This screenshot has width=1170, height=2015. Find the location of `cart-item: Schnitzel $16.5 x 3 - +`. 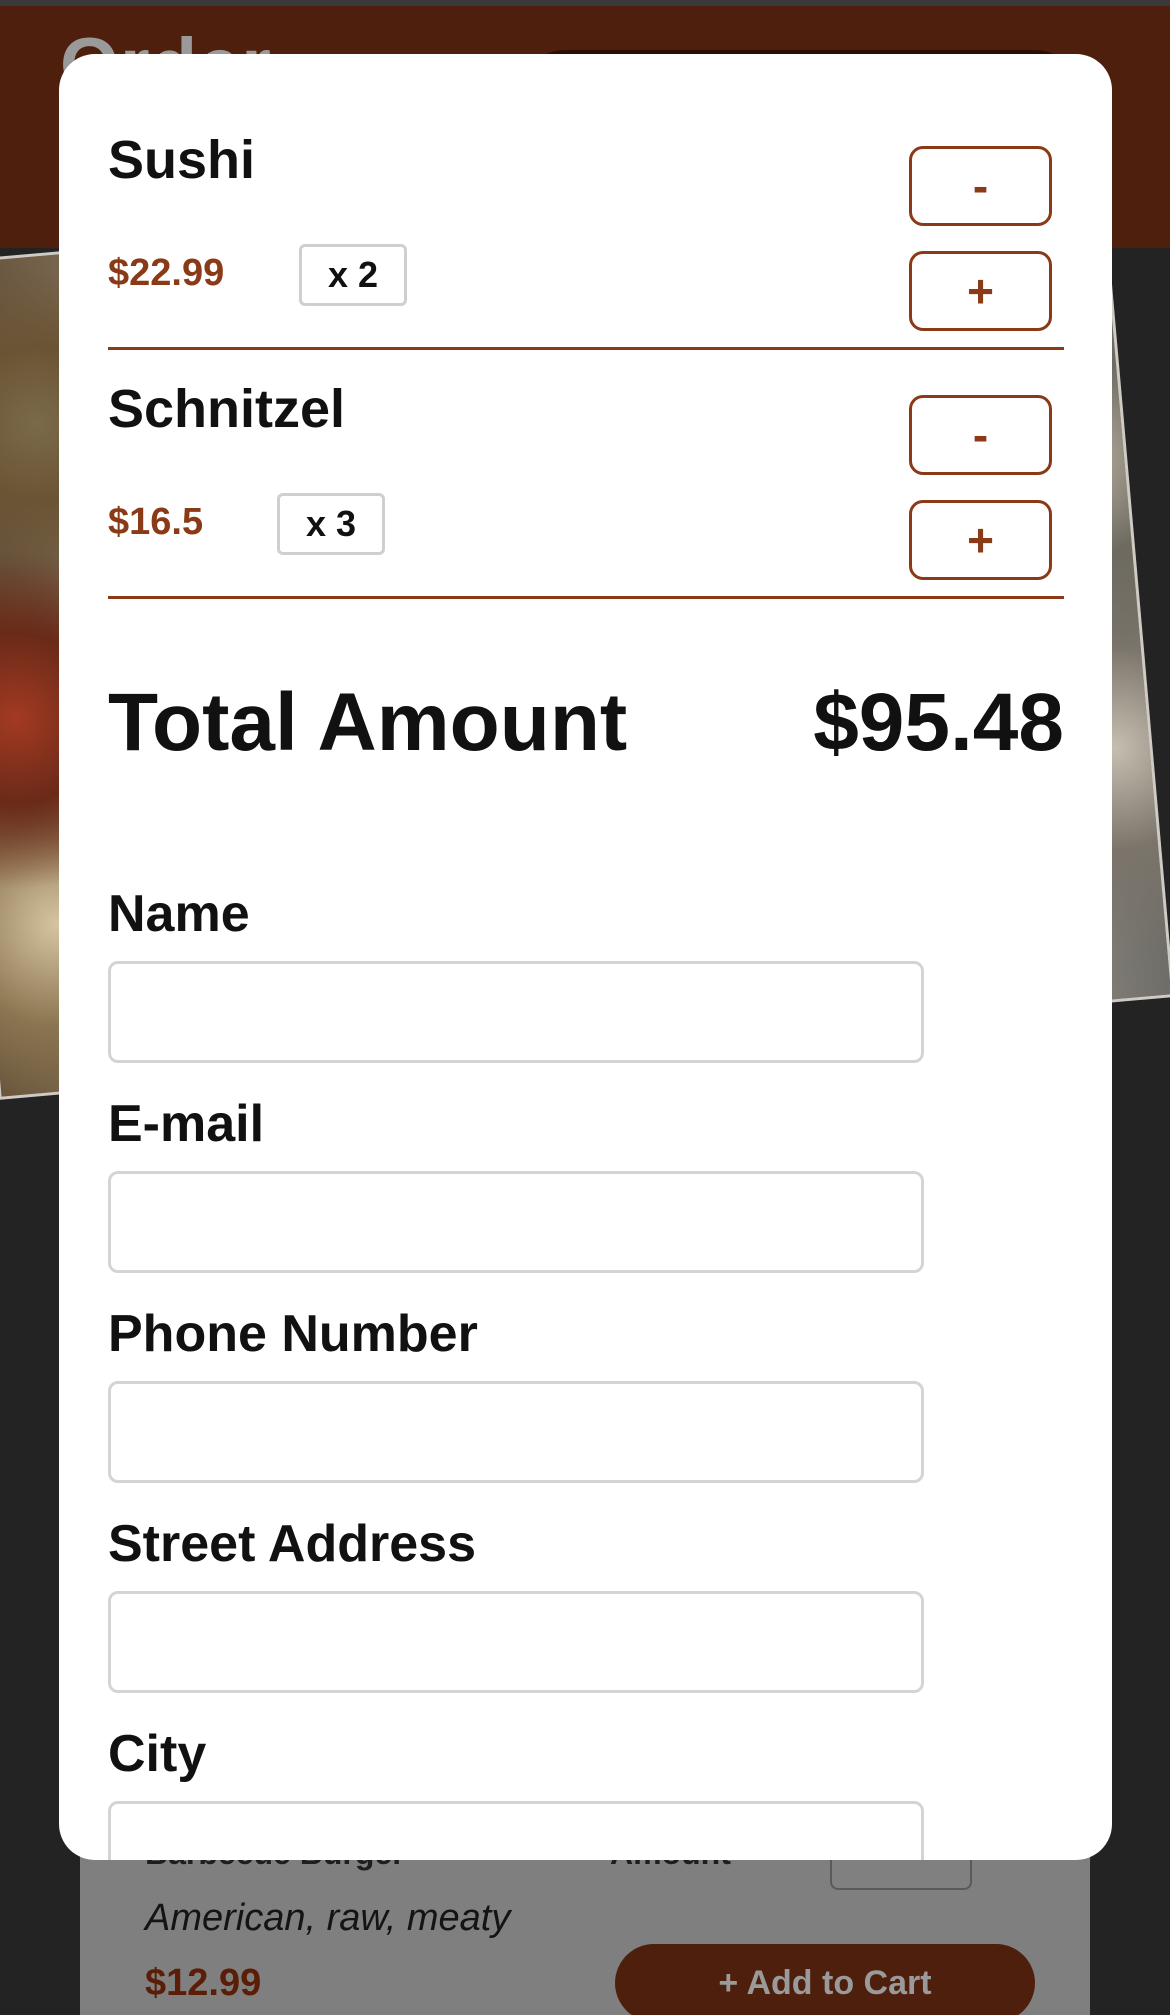

cart-item: Schnitzel $16.5 x 3 - + is located at coordinates (586, 474).